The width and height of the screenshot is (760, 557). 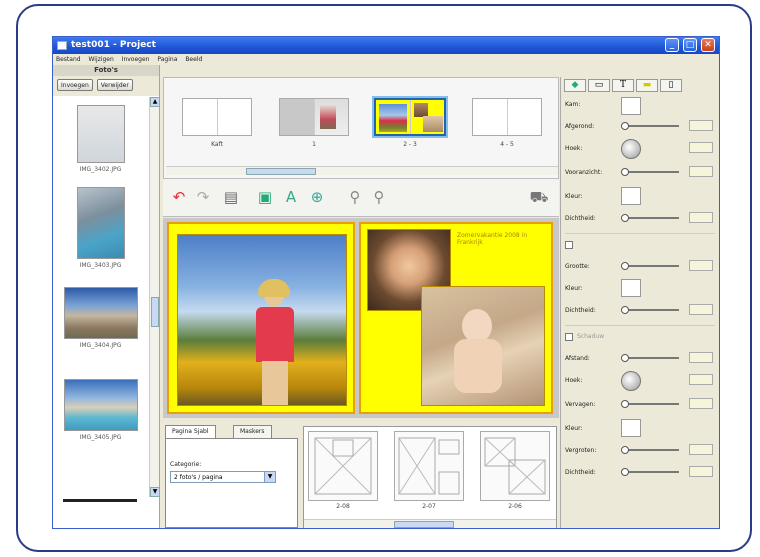 I want to click on maximize-button: □, so click(x=690, y=45).